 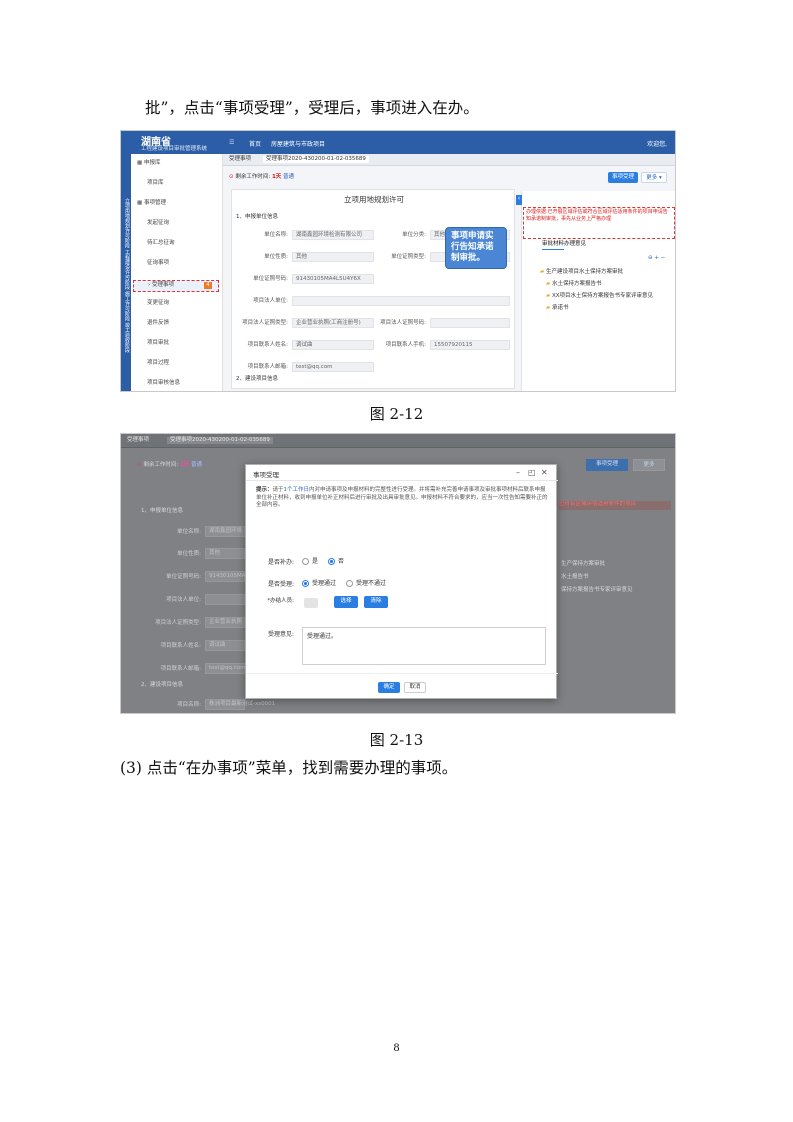 I want to click on handler-label: *办结人员:, so click(x=280, y=601).